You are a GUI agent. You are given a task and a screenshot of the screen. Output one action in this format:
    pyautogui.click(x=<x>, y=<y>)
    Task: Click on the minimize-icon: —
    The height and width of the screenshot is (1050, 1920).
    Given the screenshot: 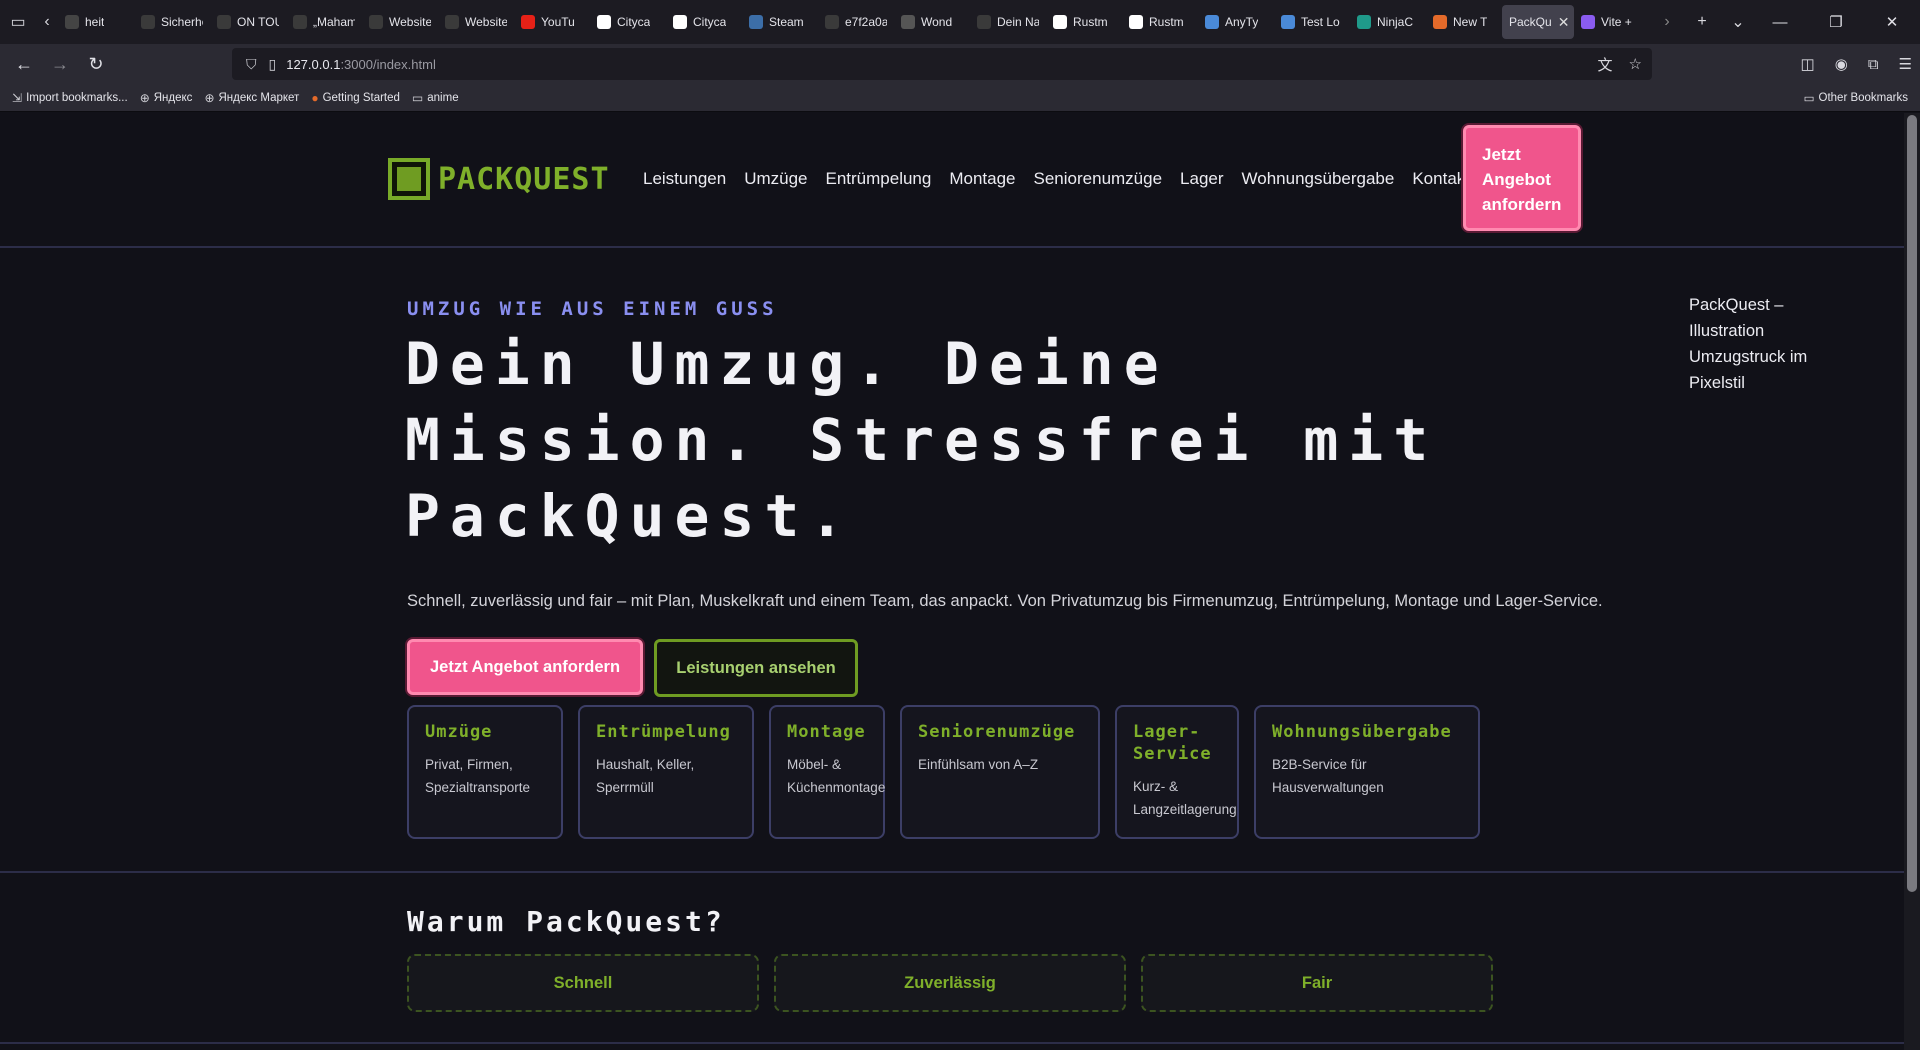 What is the action you would take?
    pyautogui.click(x=1780, y=22)
    